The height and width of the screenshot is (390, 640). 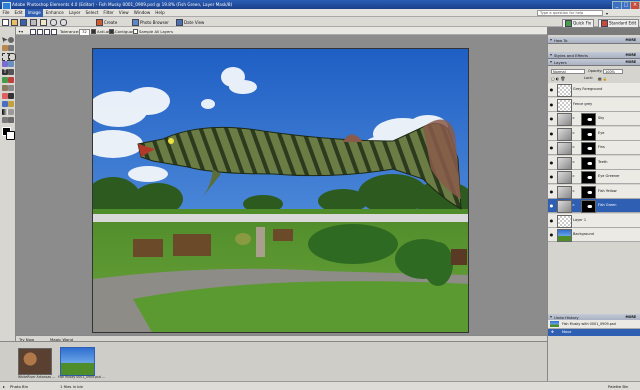 I want to click on layer-row: ● Fence grey, so click(x=594, y=104).